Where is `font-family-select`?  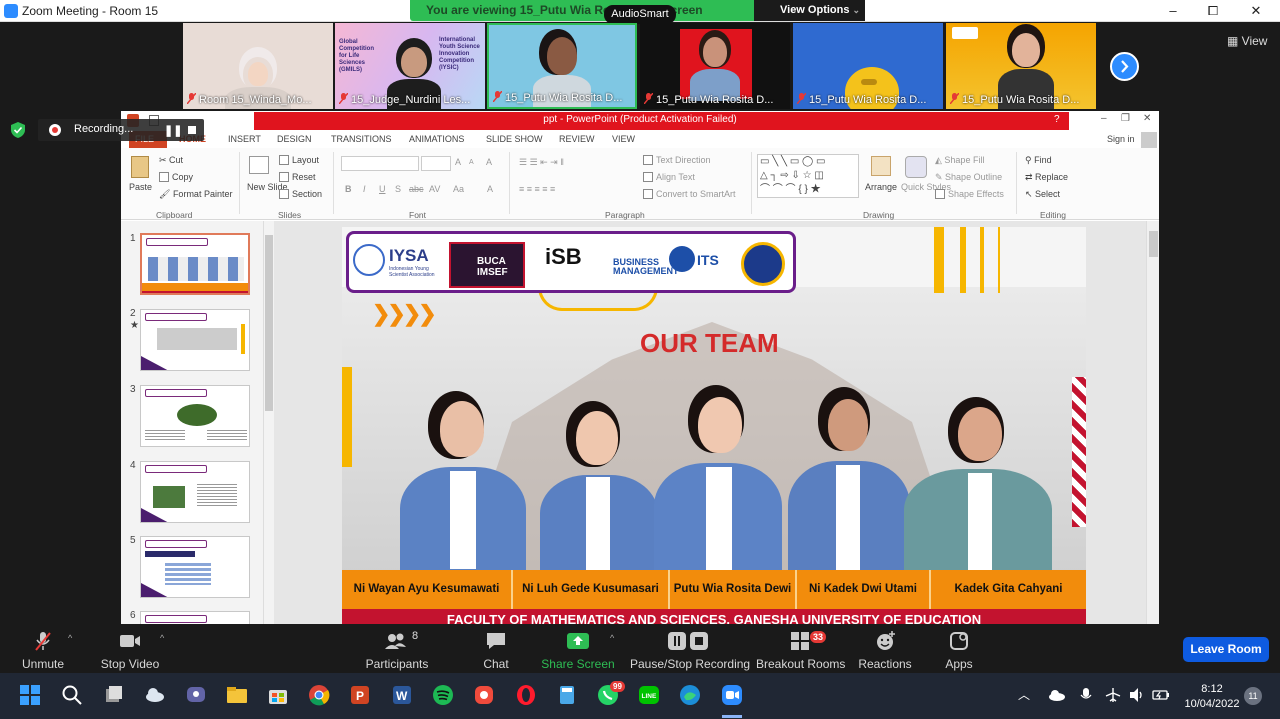 font-family-select is located at coordinates (380, 163).